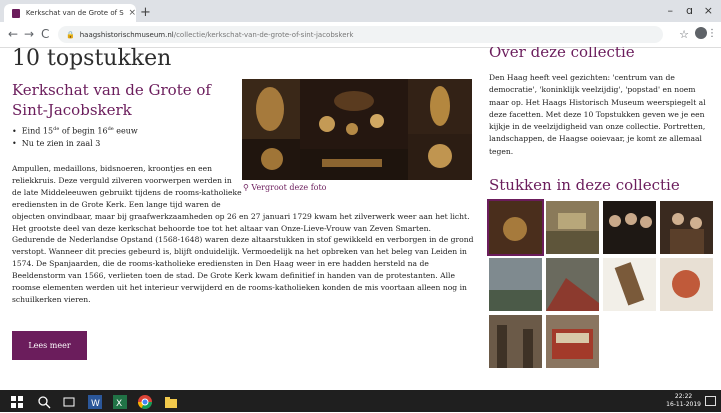 The image size is (721, 413). What do you see at coordinates (689, 10) in the screenshot?
I see `maximize-button: ɑ` at bounding box center [689, 10].